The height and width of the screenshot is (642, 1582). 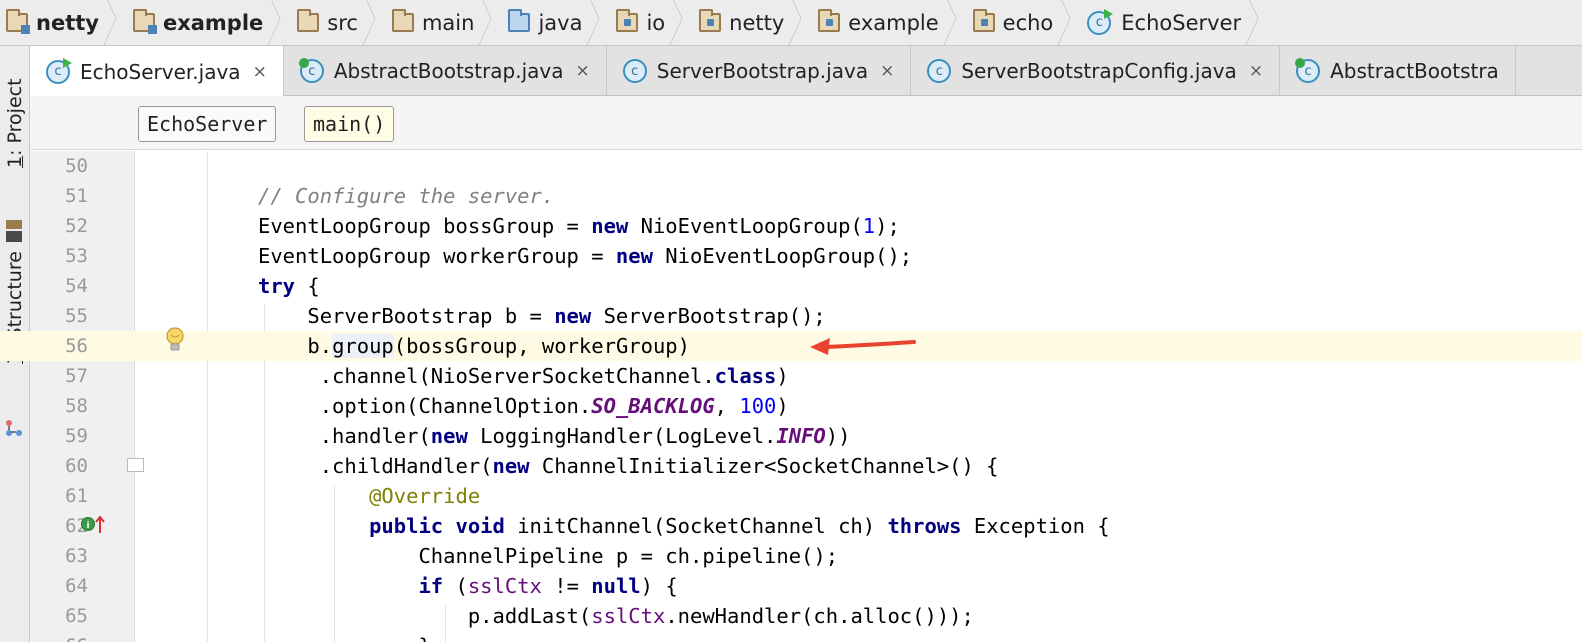 I want to click on breadcrumb-item: src, so click(x=336, y=23).